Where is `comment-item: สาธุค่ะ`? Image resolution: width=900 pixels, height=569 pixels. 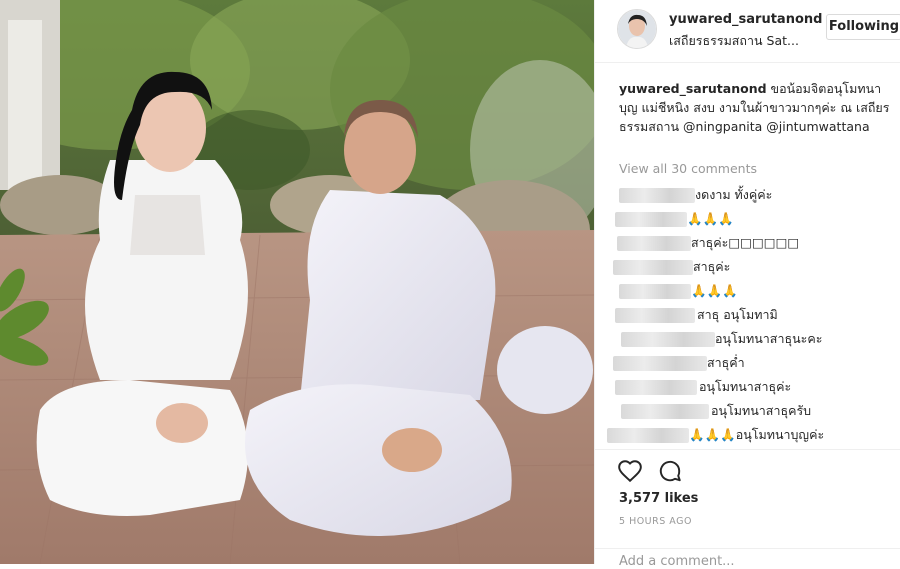 comment-item: สาธุค่ะ is located at coordinates (752, 267).